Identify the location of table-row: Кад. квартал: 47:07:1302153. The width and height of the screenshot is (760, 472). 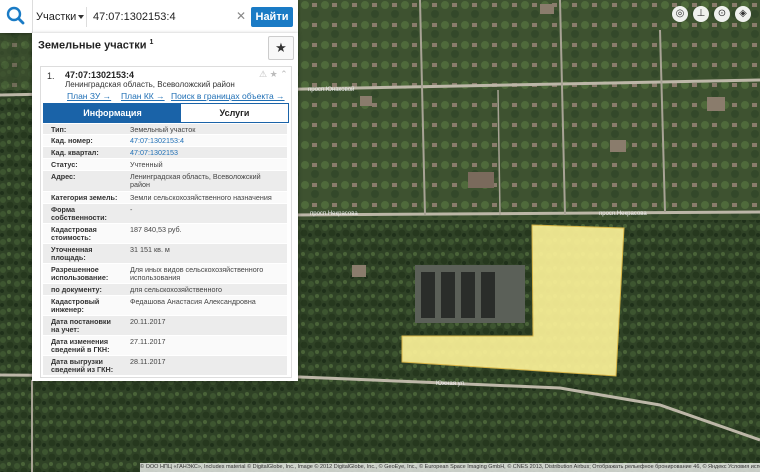
(165, 153).